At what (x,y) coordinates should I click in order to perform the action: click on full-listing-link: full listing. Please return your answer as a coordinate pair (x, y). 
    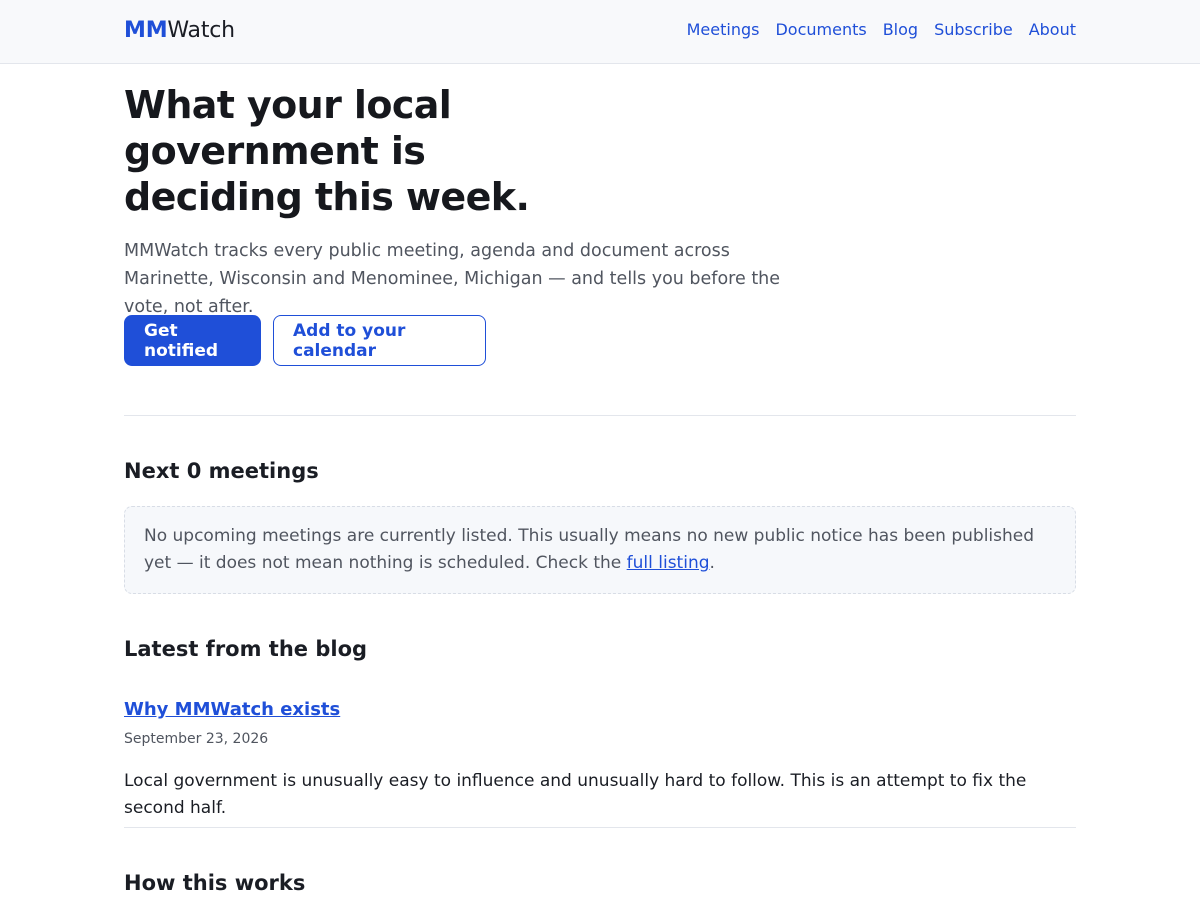
    Looking at the image, I should click on (668, 563).